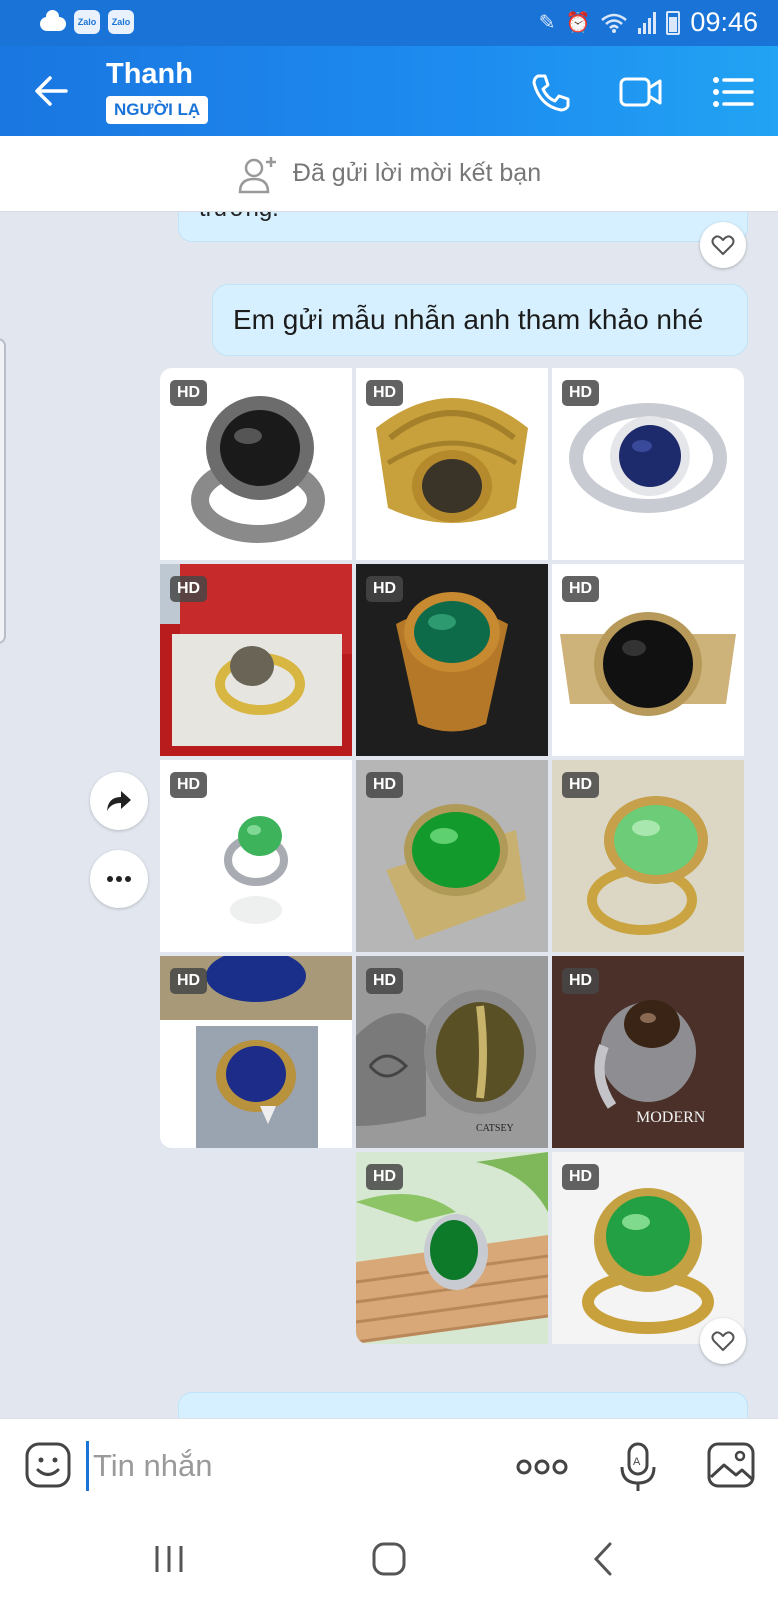 The height and width of the screenshot is (1600, 778). I want to click on battery-icon, so click(673, 22).